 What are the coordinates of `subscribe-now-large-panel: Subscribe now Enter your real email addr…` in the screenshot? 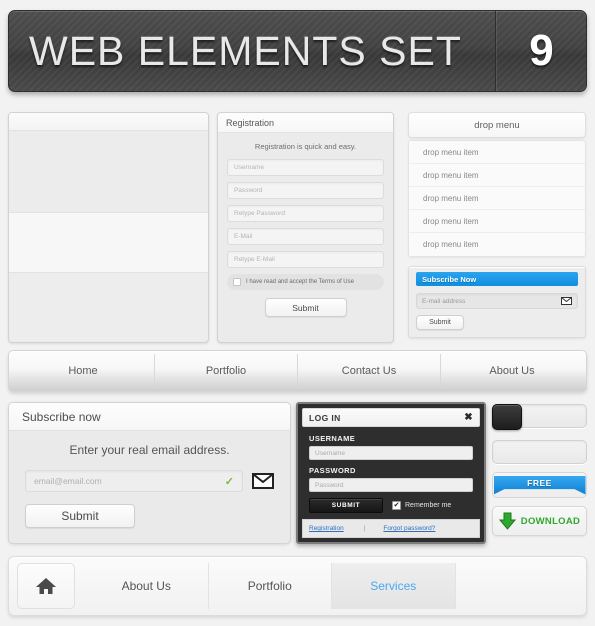 It's located at (149, 473).